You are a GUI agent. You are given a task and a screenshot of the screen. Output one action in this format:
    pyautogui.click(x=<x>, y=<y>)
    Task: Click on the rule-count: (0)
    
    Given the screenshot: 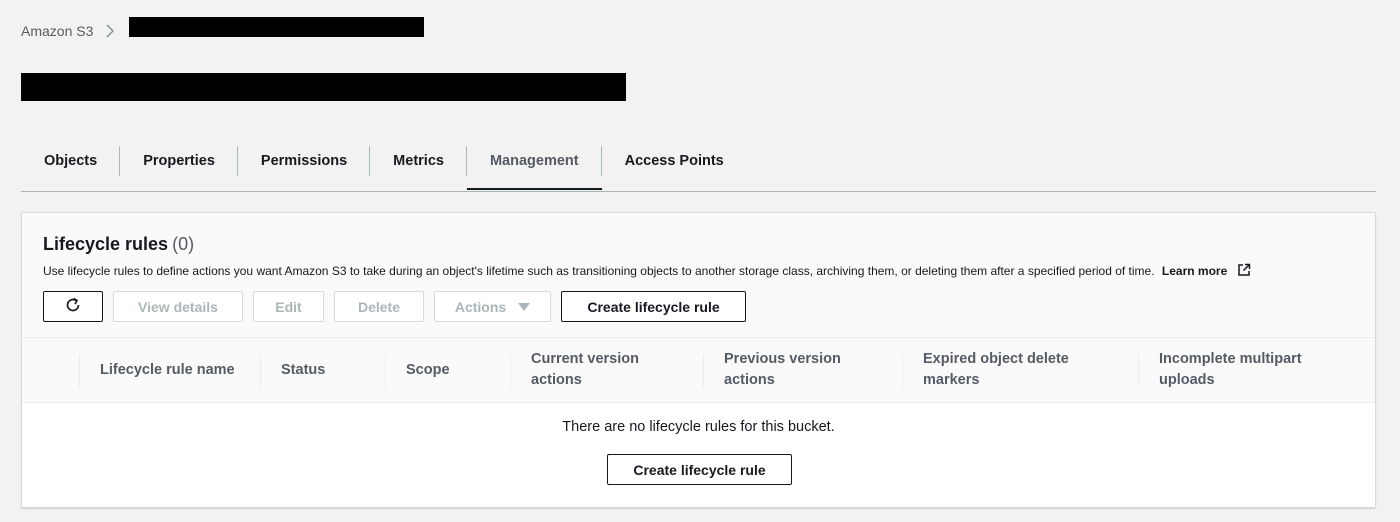 What is the action you would take?
    pyautogui.click(x=183, y=244)
    